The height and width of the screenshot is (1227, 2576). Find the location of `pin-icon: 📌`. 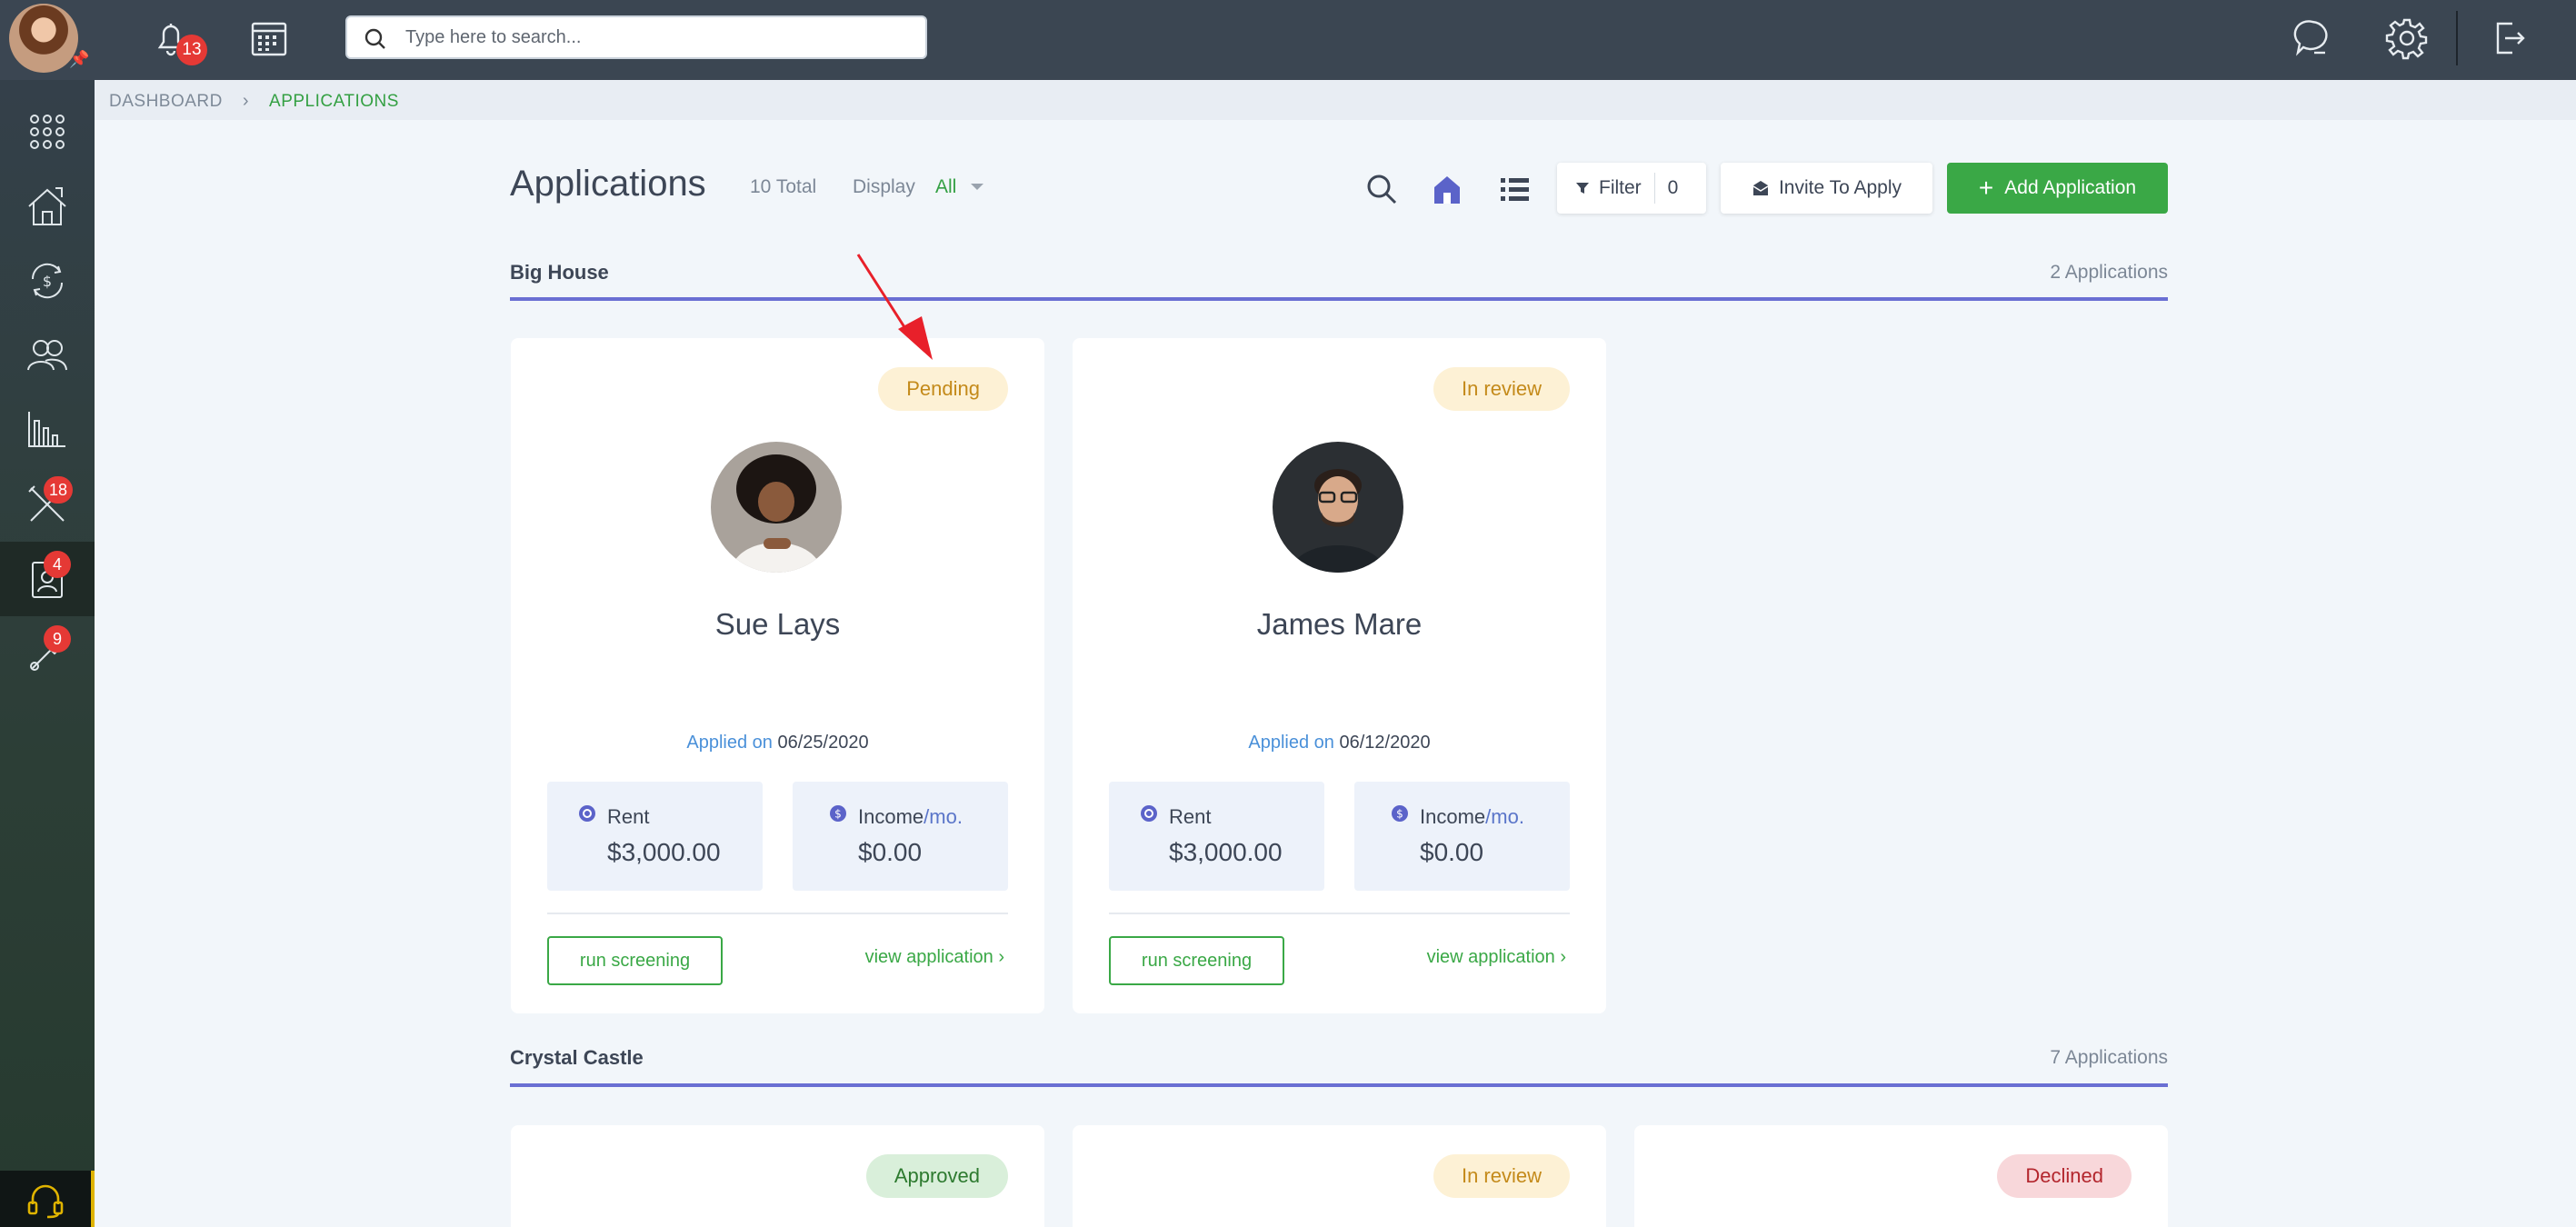

pin-icon: 📌 is located at coordinates (79, 59).